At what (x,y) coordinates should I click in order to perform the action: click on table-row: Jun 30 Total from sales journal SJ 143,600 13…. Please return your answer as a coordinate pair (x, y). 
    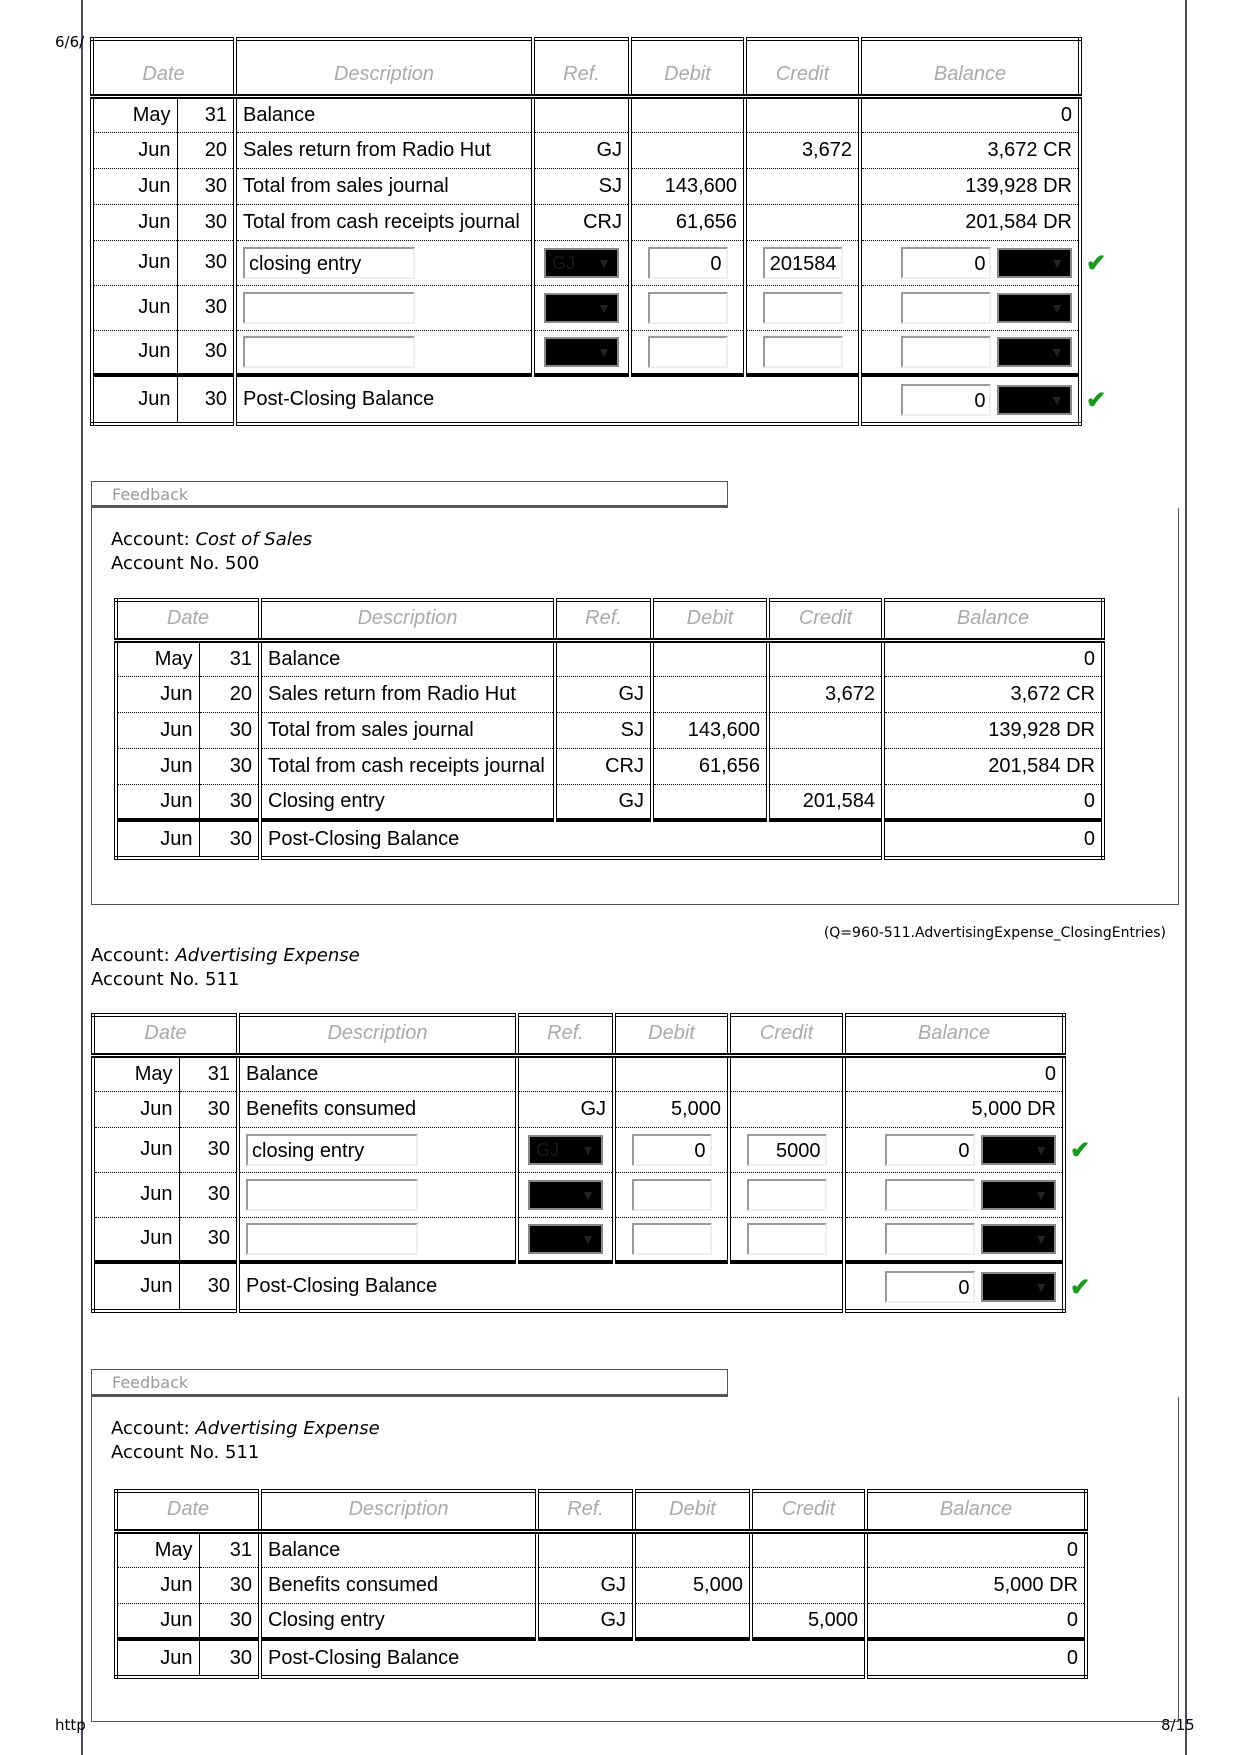
    Looking at the image, I should click on (586, 186).